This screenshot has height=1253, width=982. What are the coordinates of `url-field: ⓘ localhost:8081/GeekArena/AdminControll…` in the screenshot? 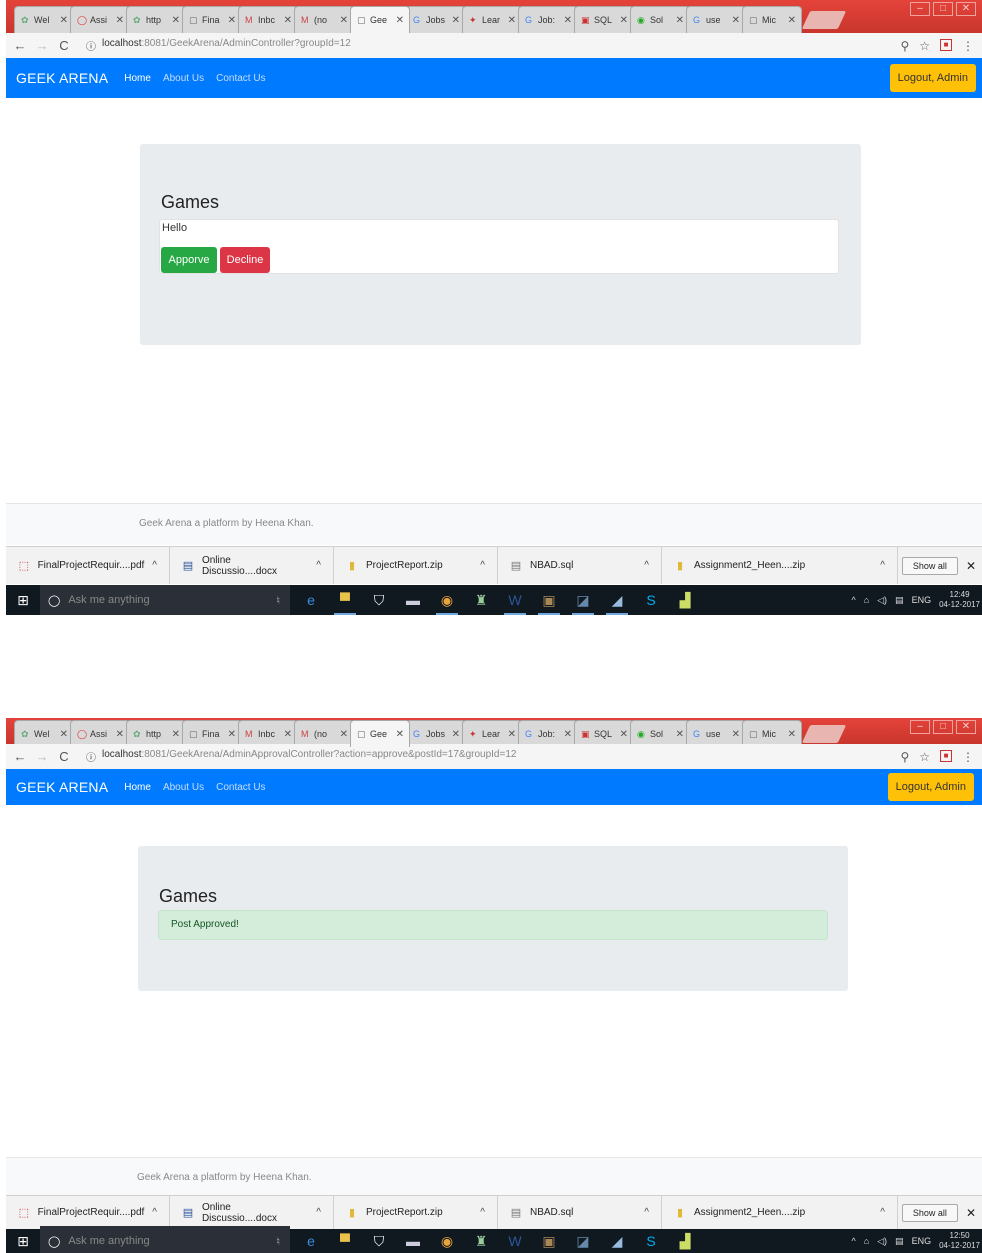 It's located at (218, 45).